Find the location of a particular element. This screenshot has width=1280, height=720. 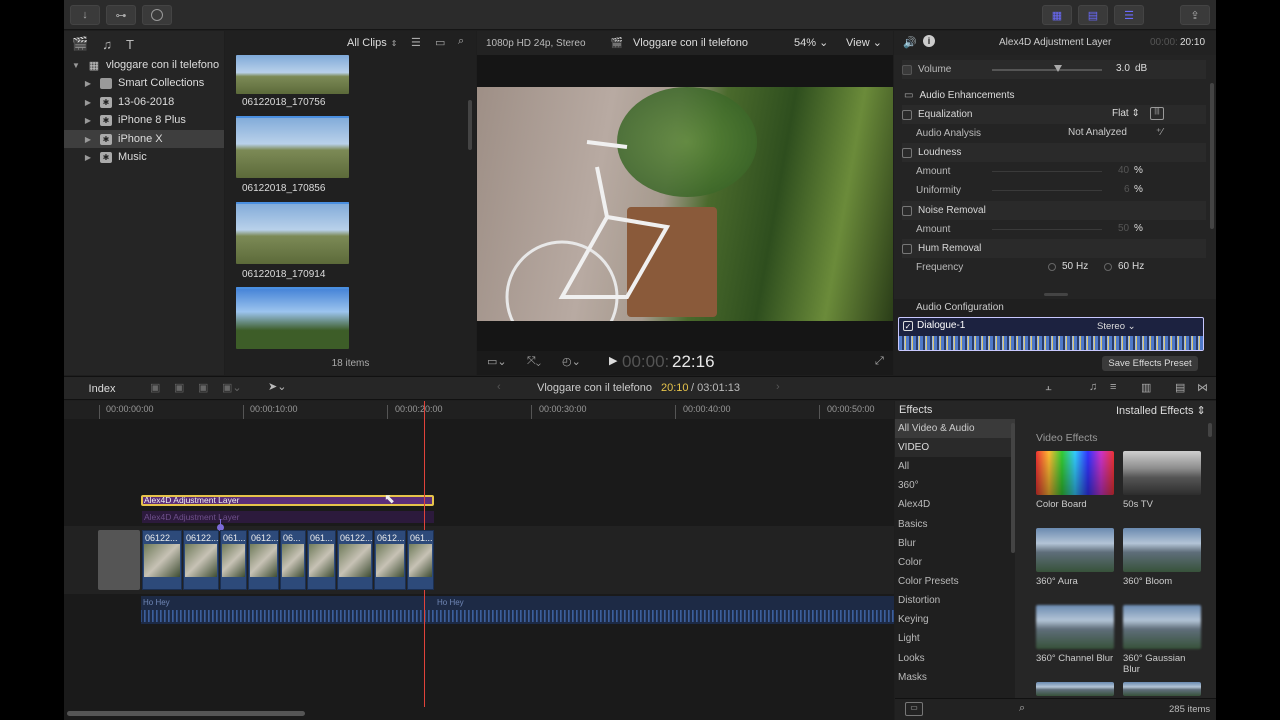

disclosure-open-icon: ▼ is located at coordinates (76, 65).